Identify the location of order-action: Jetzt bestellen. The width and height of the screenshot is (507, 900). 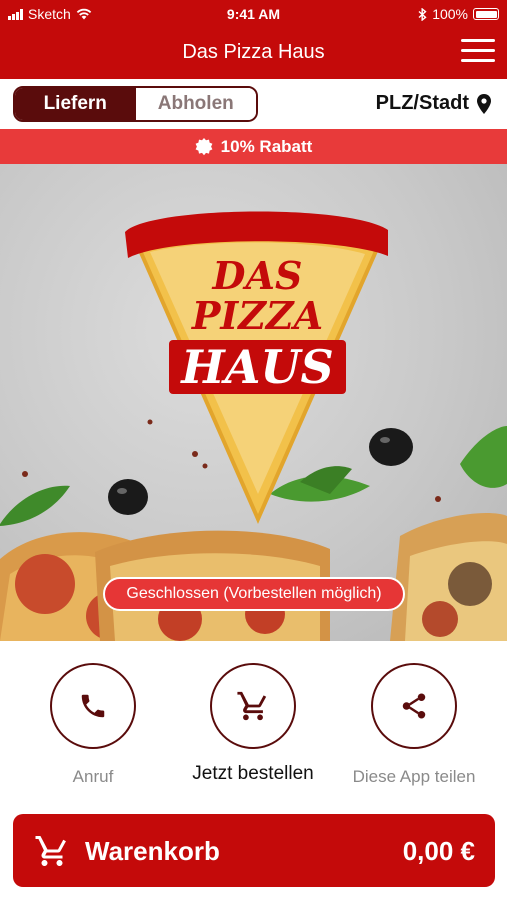
(253, 724).